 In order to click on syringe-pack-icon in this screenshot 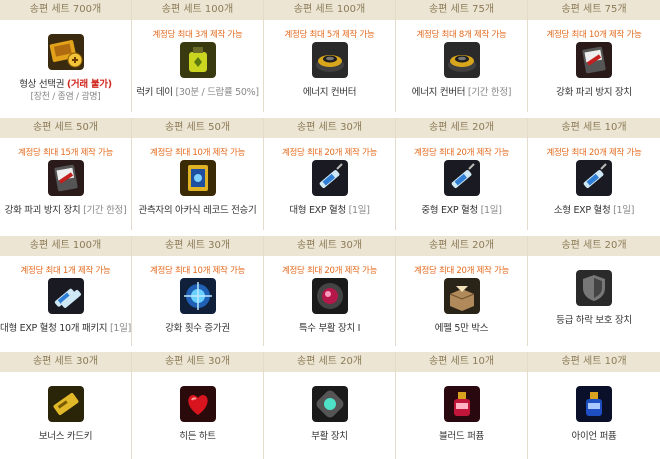, I will do `click(65, 296)`.